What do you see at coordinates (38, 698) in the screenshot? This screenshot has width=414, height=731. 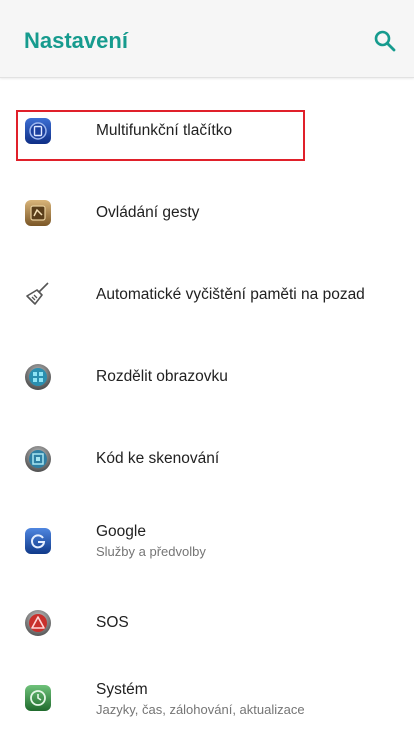 I see `system-icon` at bounding box center [38, 698].